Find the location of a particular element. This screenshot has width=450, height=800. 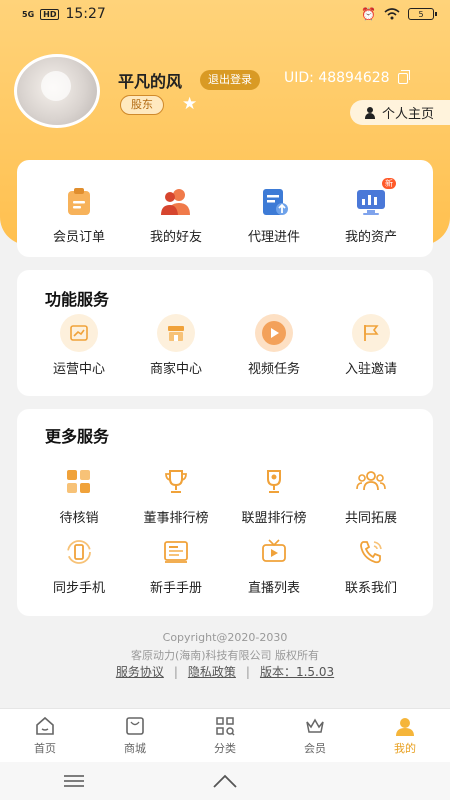

func-item-merchant-center: 商家中心 is located at coordinates (176, 345).